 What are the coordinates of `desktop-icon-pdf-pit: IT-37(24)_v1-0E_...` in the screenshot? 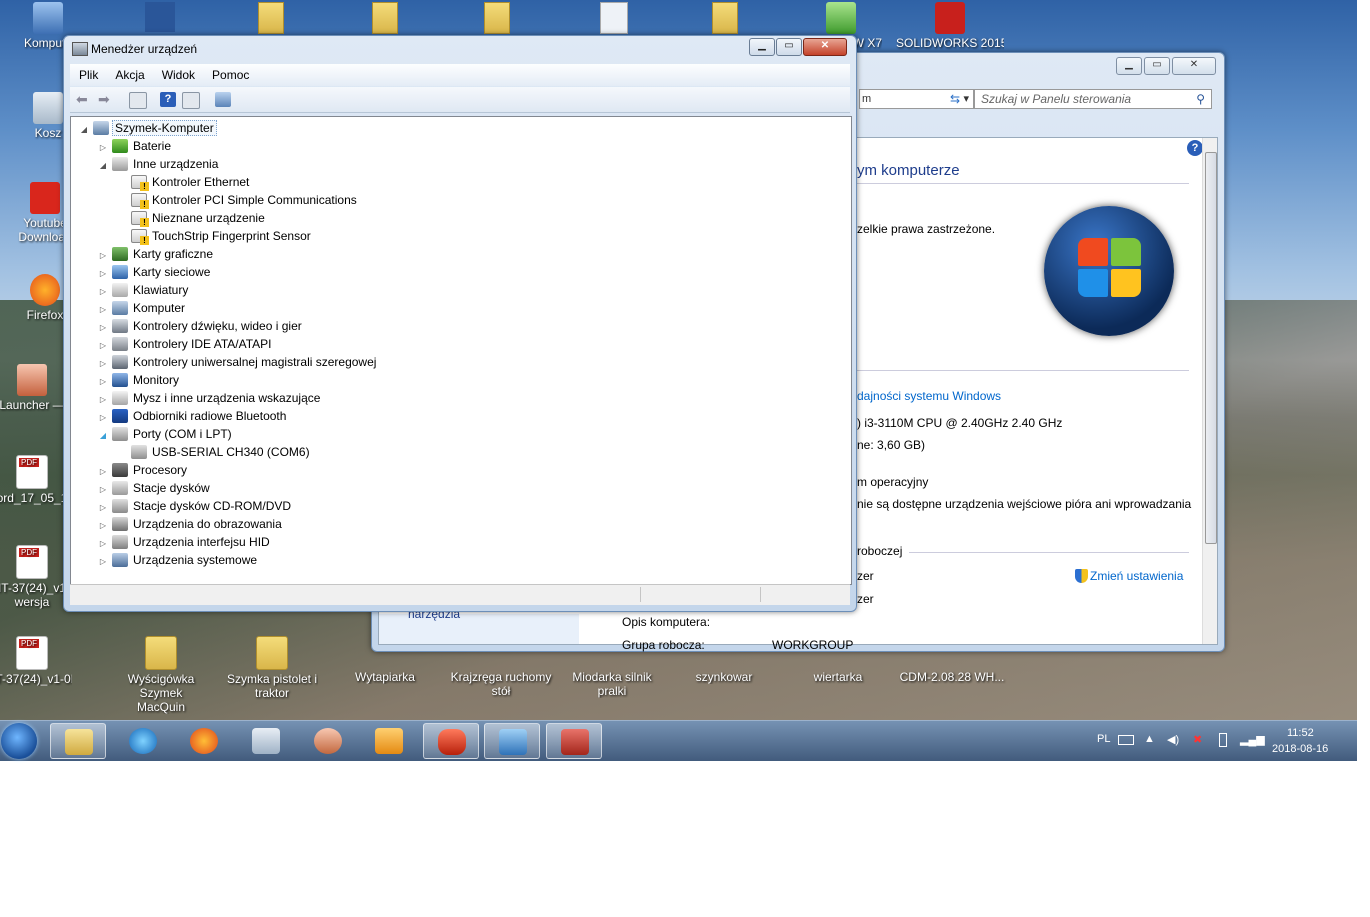 It's located at (36, 661).